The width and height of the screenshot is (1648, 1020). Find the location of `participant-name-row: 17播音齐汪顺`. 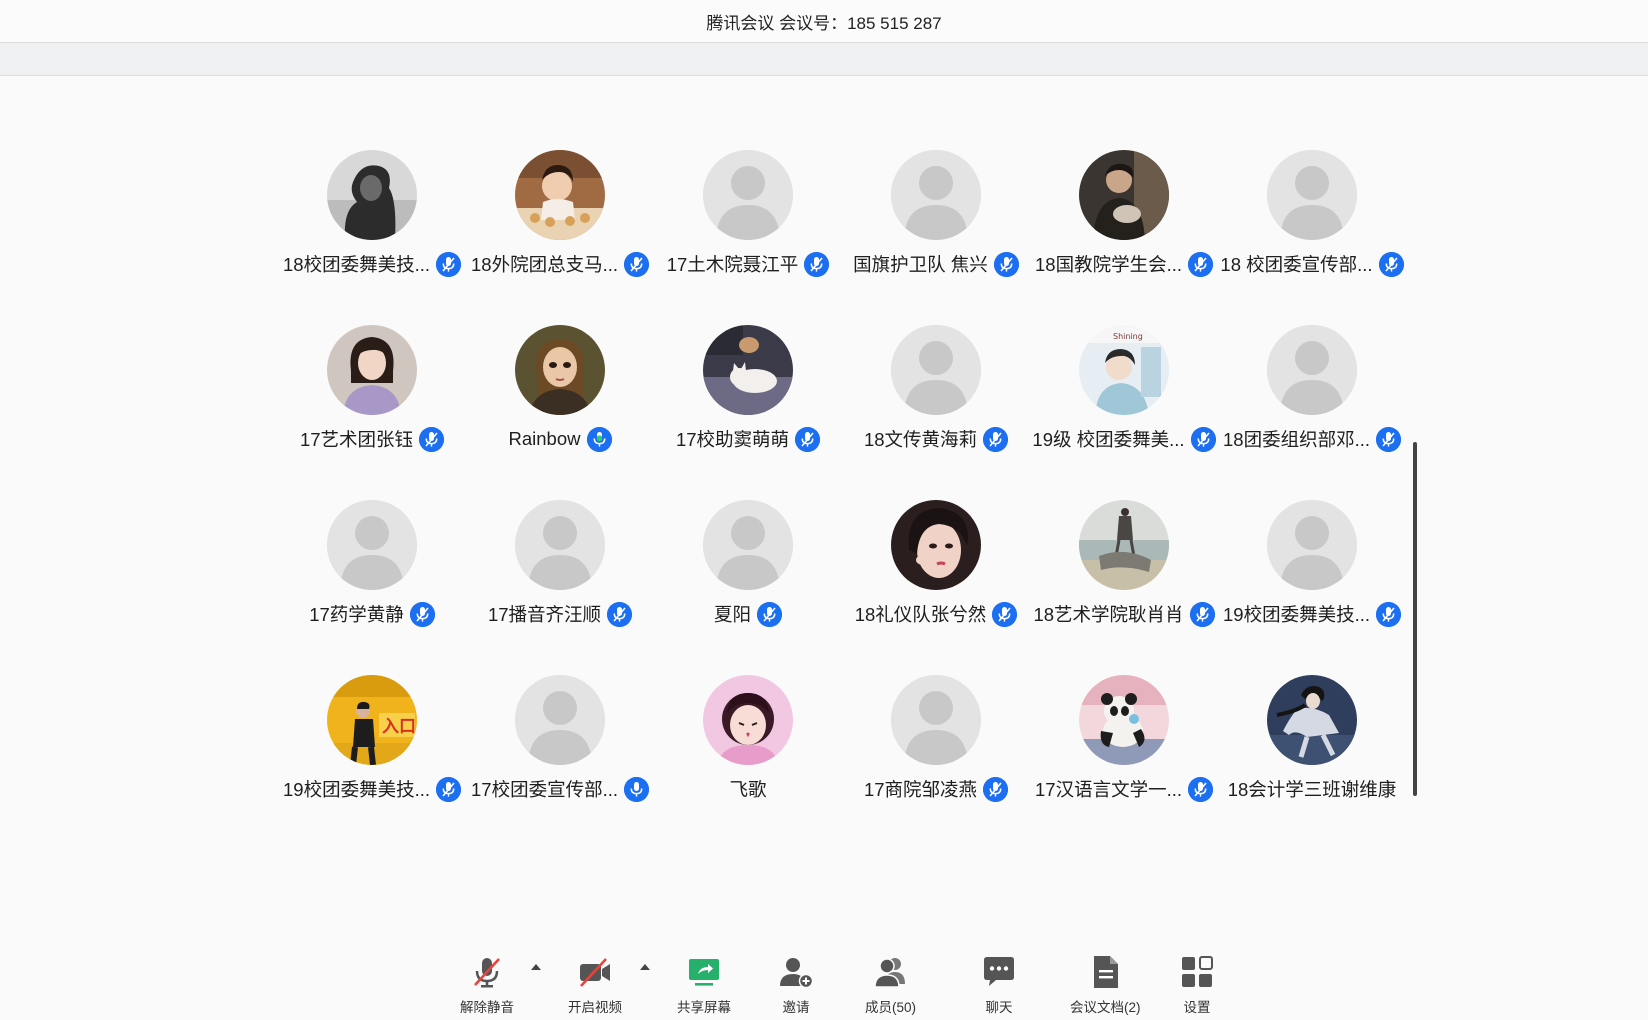

participant-name-row: 17播音齐汪顺 is located at coordinates (560, 614).